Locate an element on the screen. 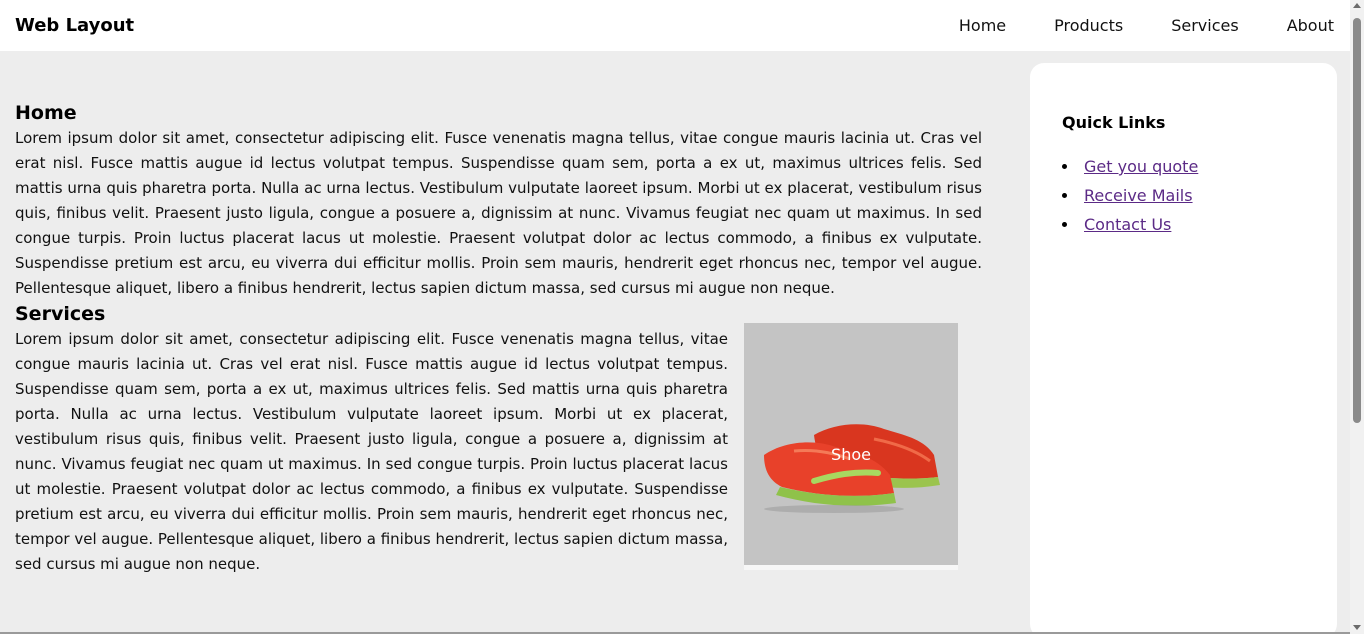  vertical-scrollbar is located at coordinates (1357, 317).